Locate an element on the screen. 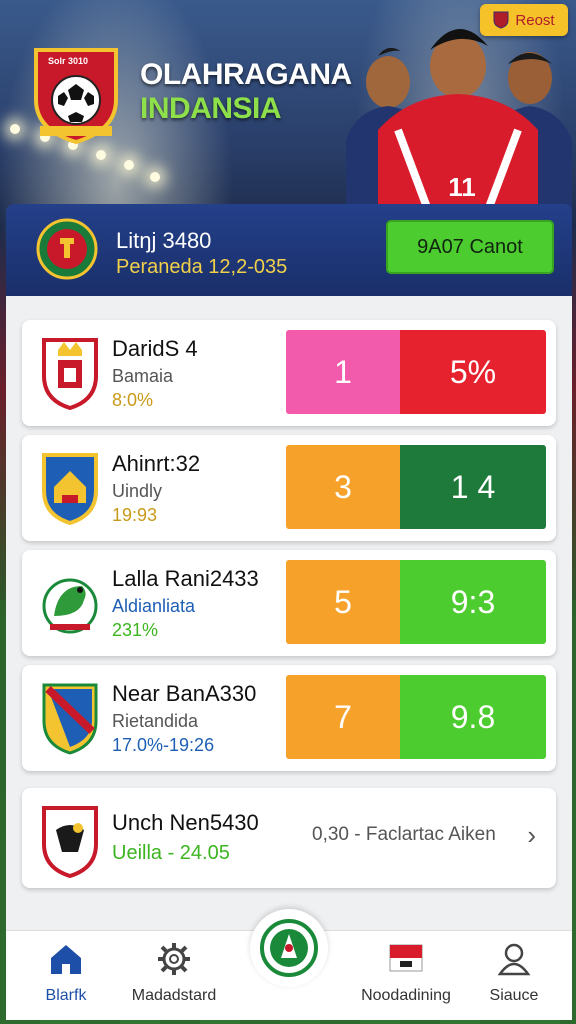 This screenshot has width=576, height=1024. team-name: DaridS 4 is located at coordinates (155, 348).